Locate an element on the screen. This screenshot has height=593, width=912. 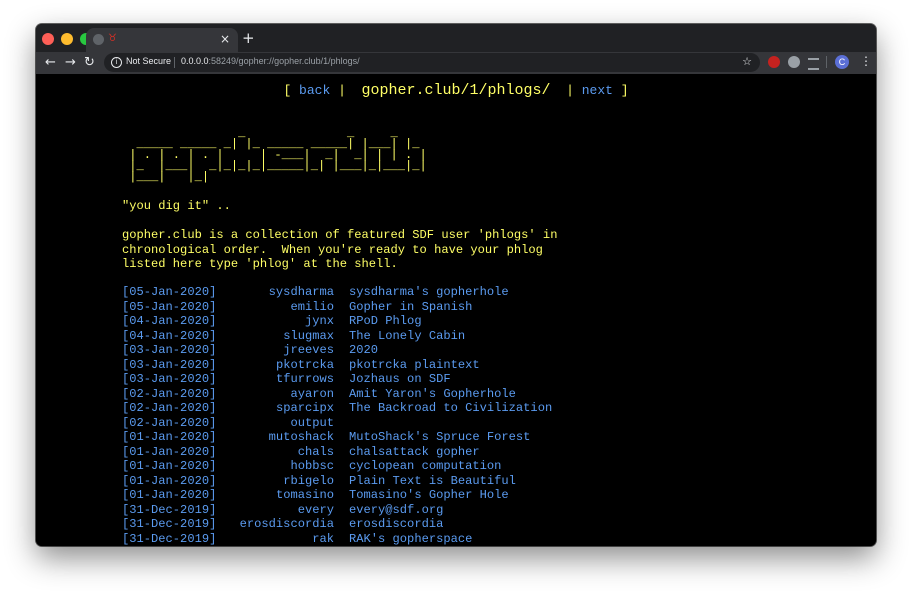
minimize-window-button is located at coordinates (67, 39).